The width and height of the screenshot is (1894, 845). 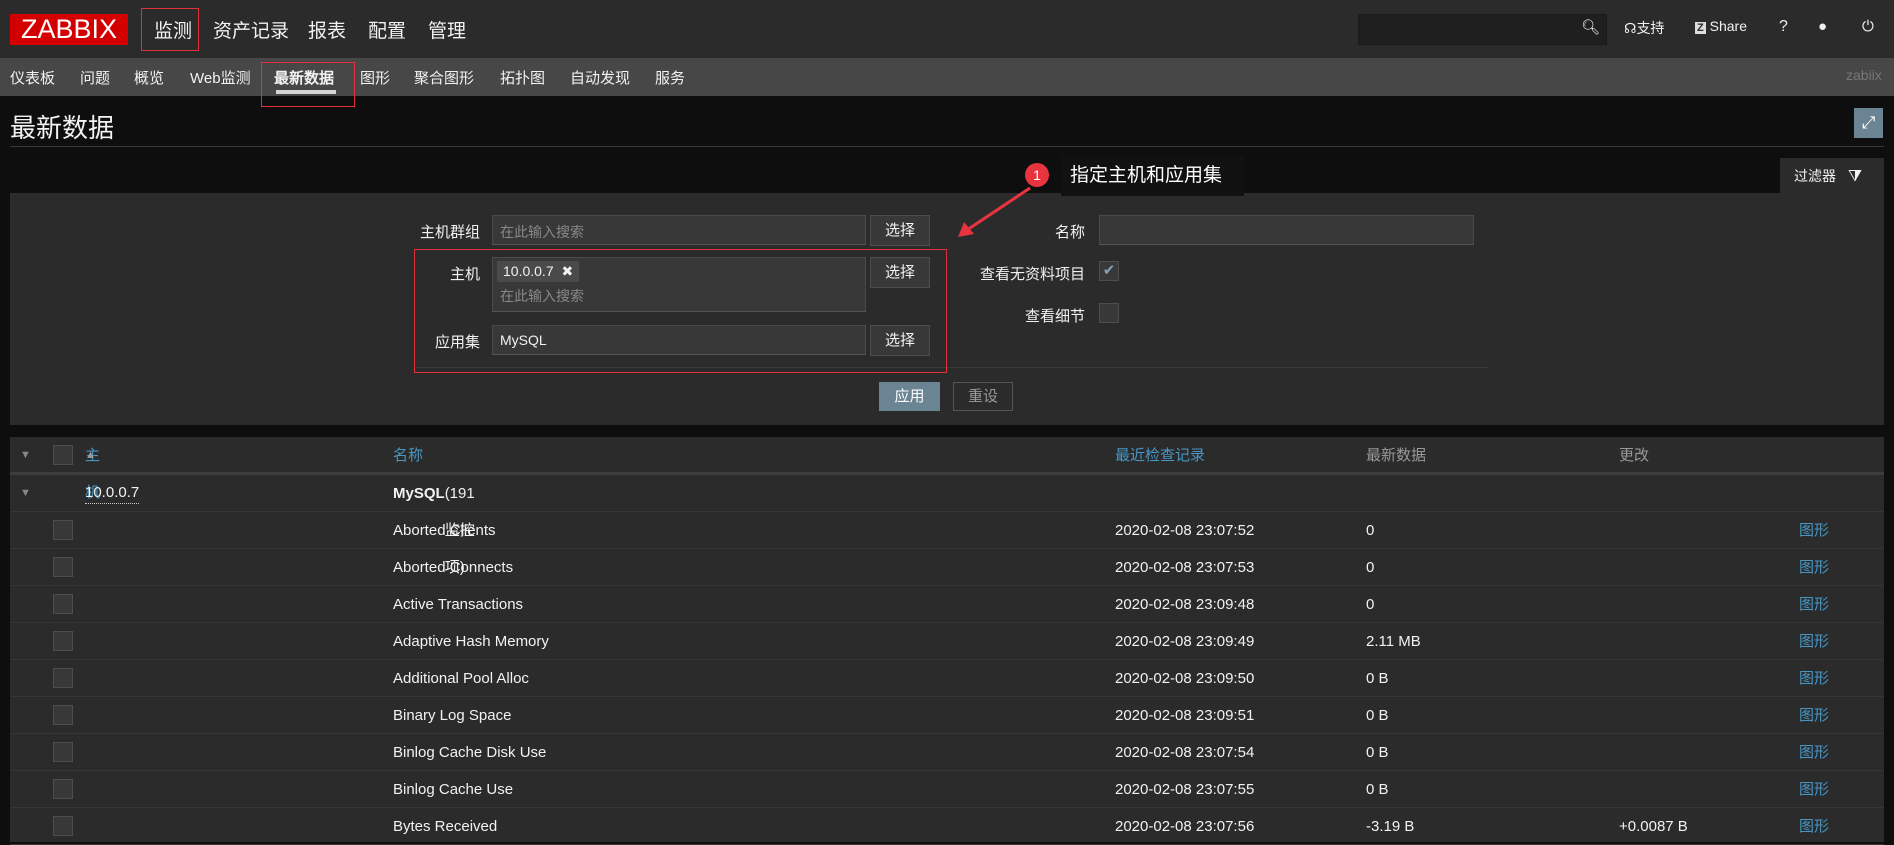 What do you see at coordinates (471, 641) in the screenshot?
I see `item-name: Adaptive Hash Memory` at bounding box center [471, 641].